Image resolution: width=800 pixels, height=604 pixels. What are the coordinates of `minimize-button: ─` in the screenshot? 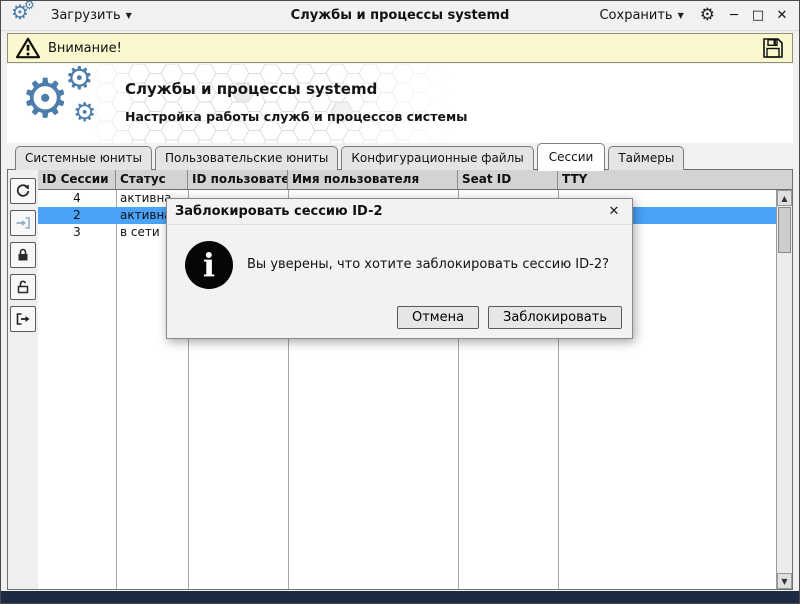 It's located at (734, 15).